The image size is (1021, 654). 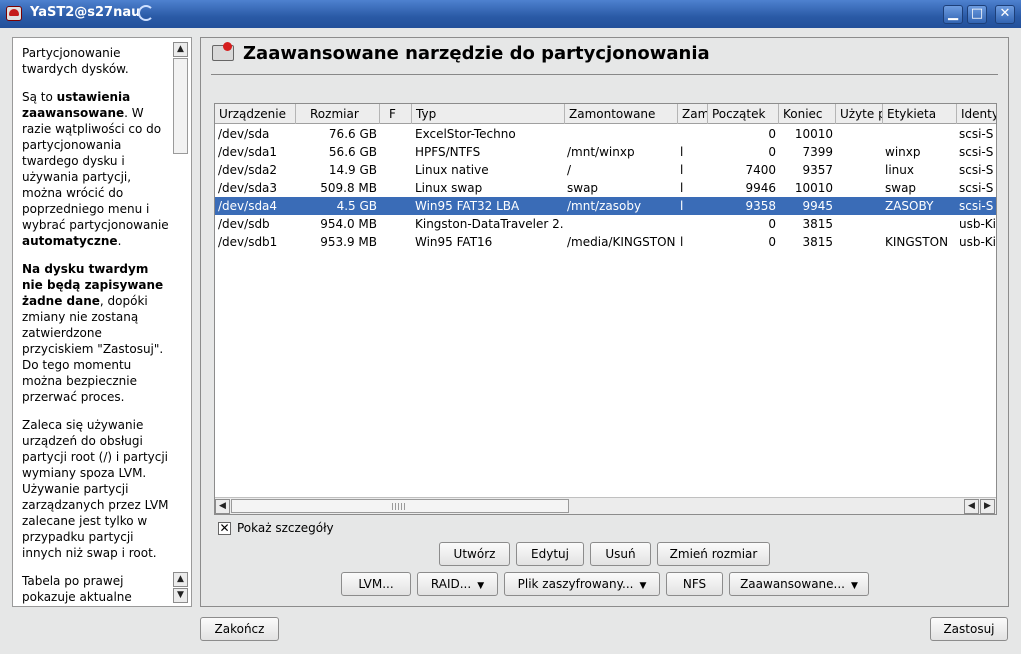 What do you see at coordinates (909, 206) in the screenshot?
I see `cell-label: ZASOBY` at bounding box center [909, 206].